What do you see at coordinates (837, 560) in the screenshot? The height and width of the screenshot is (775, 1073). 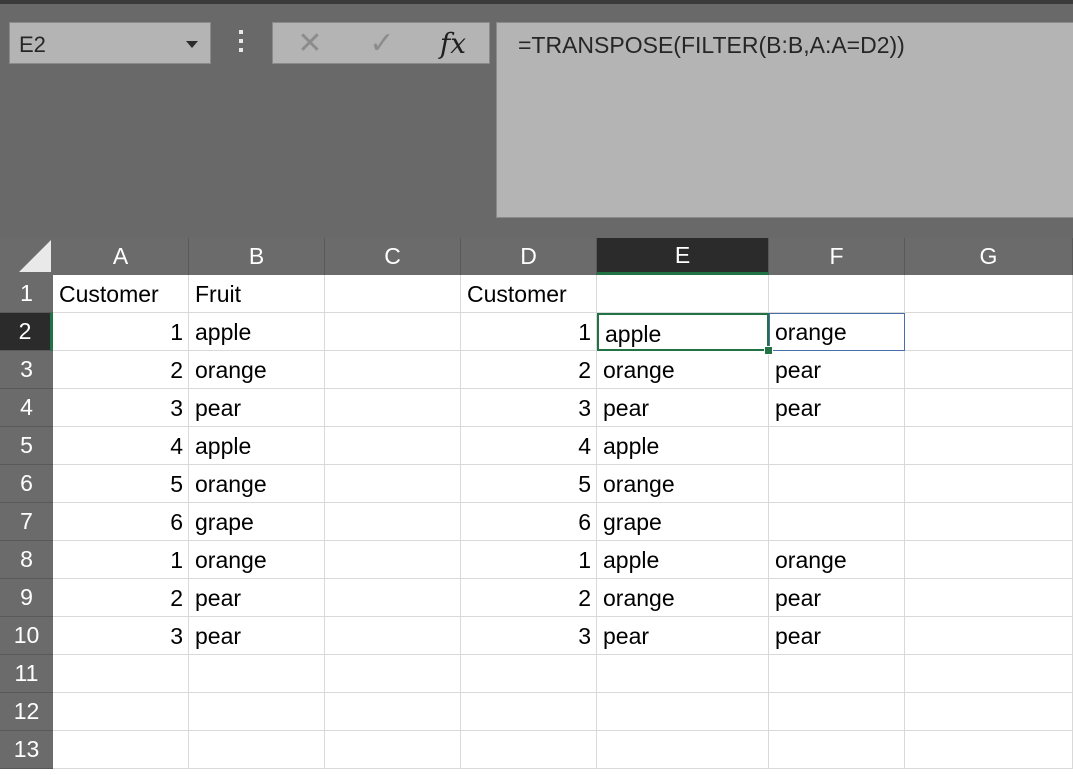 I see `cell-f8: orange` at bounding box center [837, 560].